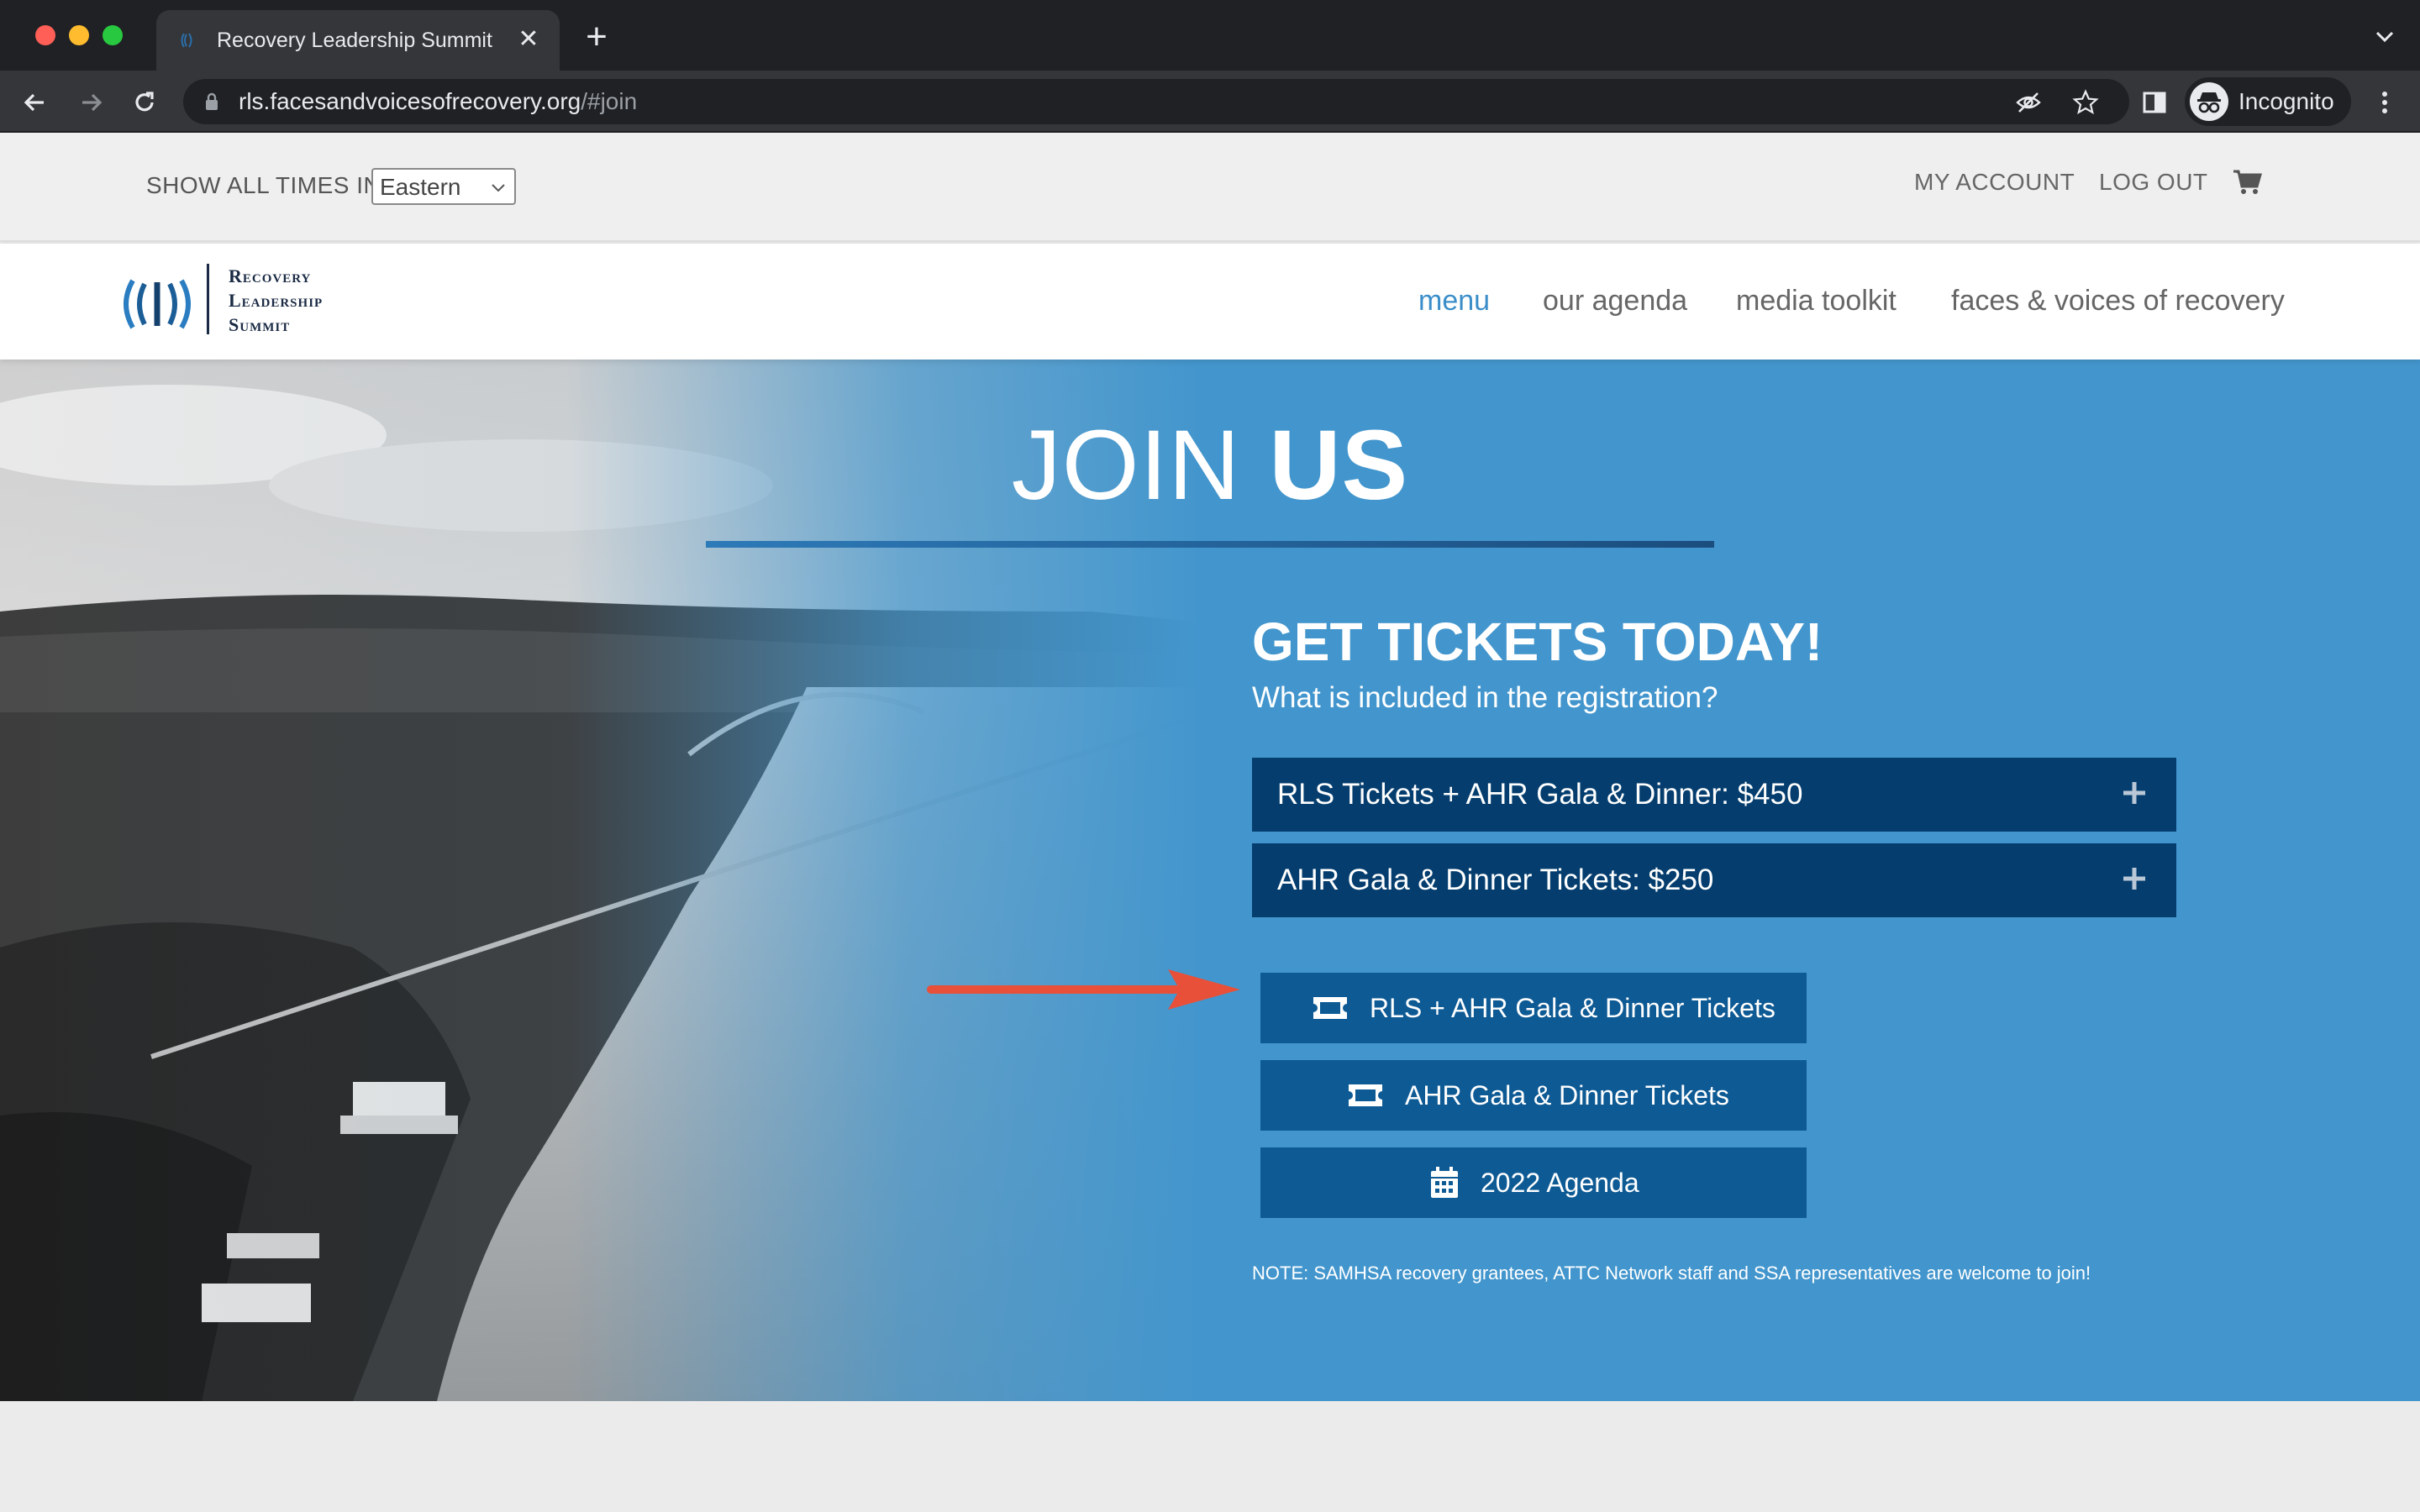 Image resolution: width=2420 pixels, height=1512 pixels. I want to click on side-panel-icon, so click(2154, 102).